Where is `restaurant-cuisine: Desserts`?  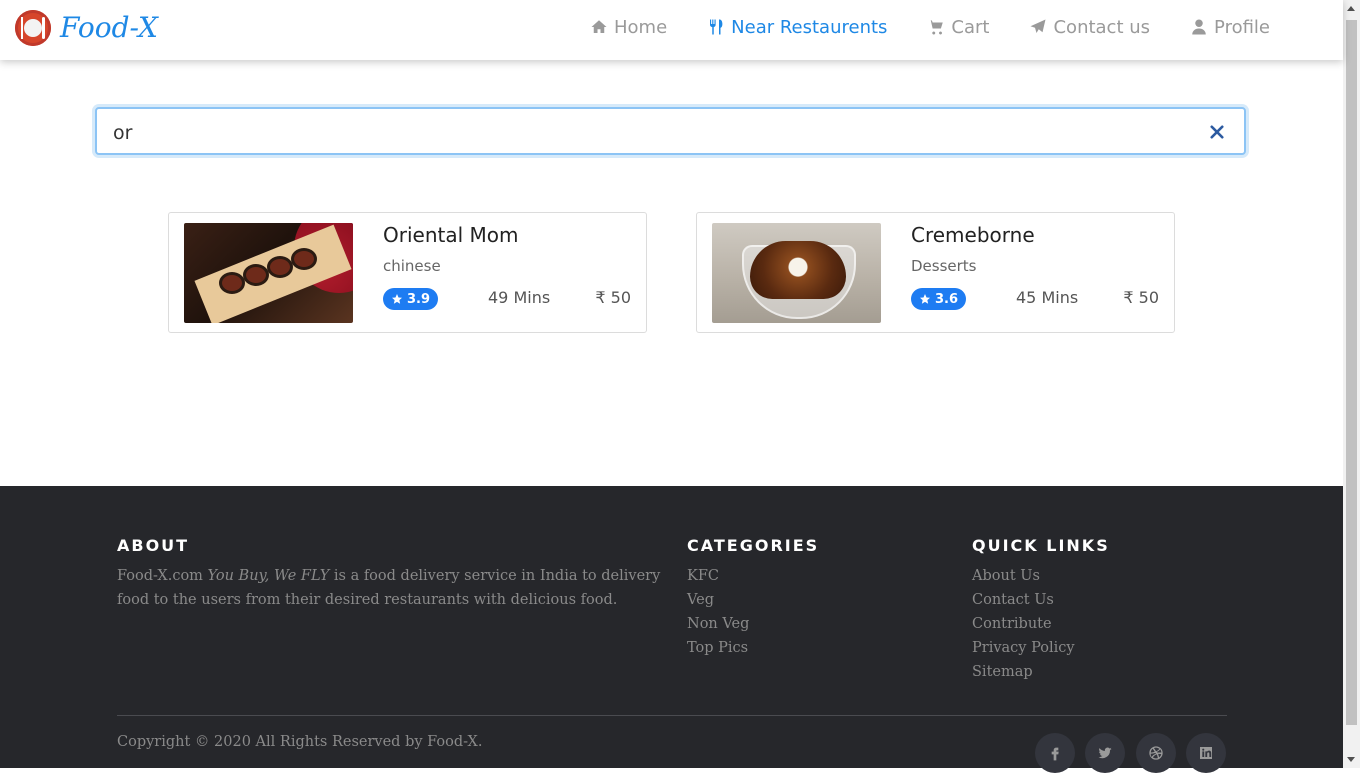
restaurant-cuisine: Desserts is located at coordinates (944, 266).